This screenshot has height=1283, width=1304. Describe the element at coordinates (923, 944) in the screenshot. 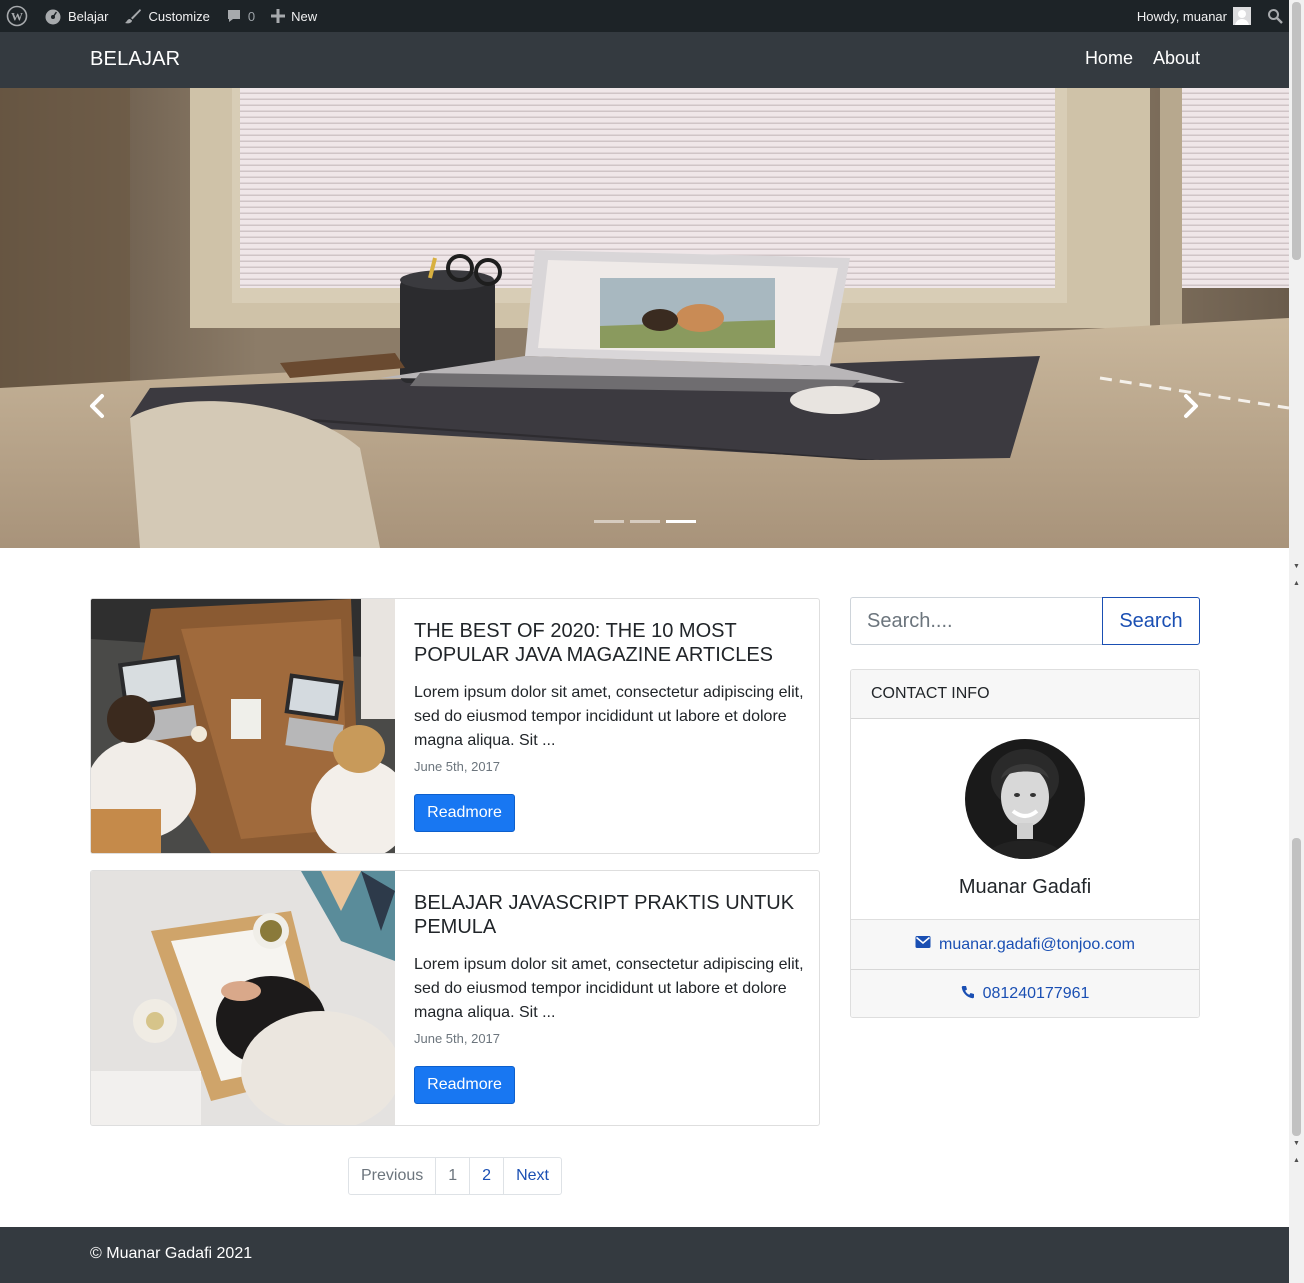

I see `envelope-icon` at that location.